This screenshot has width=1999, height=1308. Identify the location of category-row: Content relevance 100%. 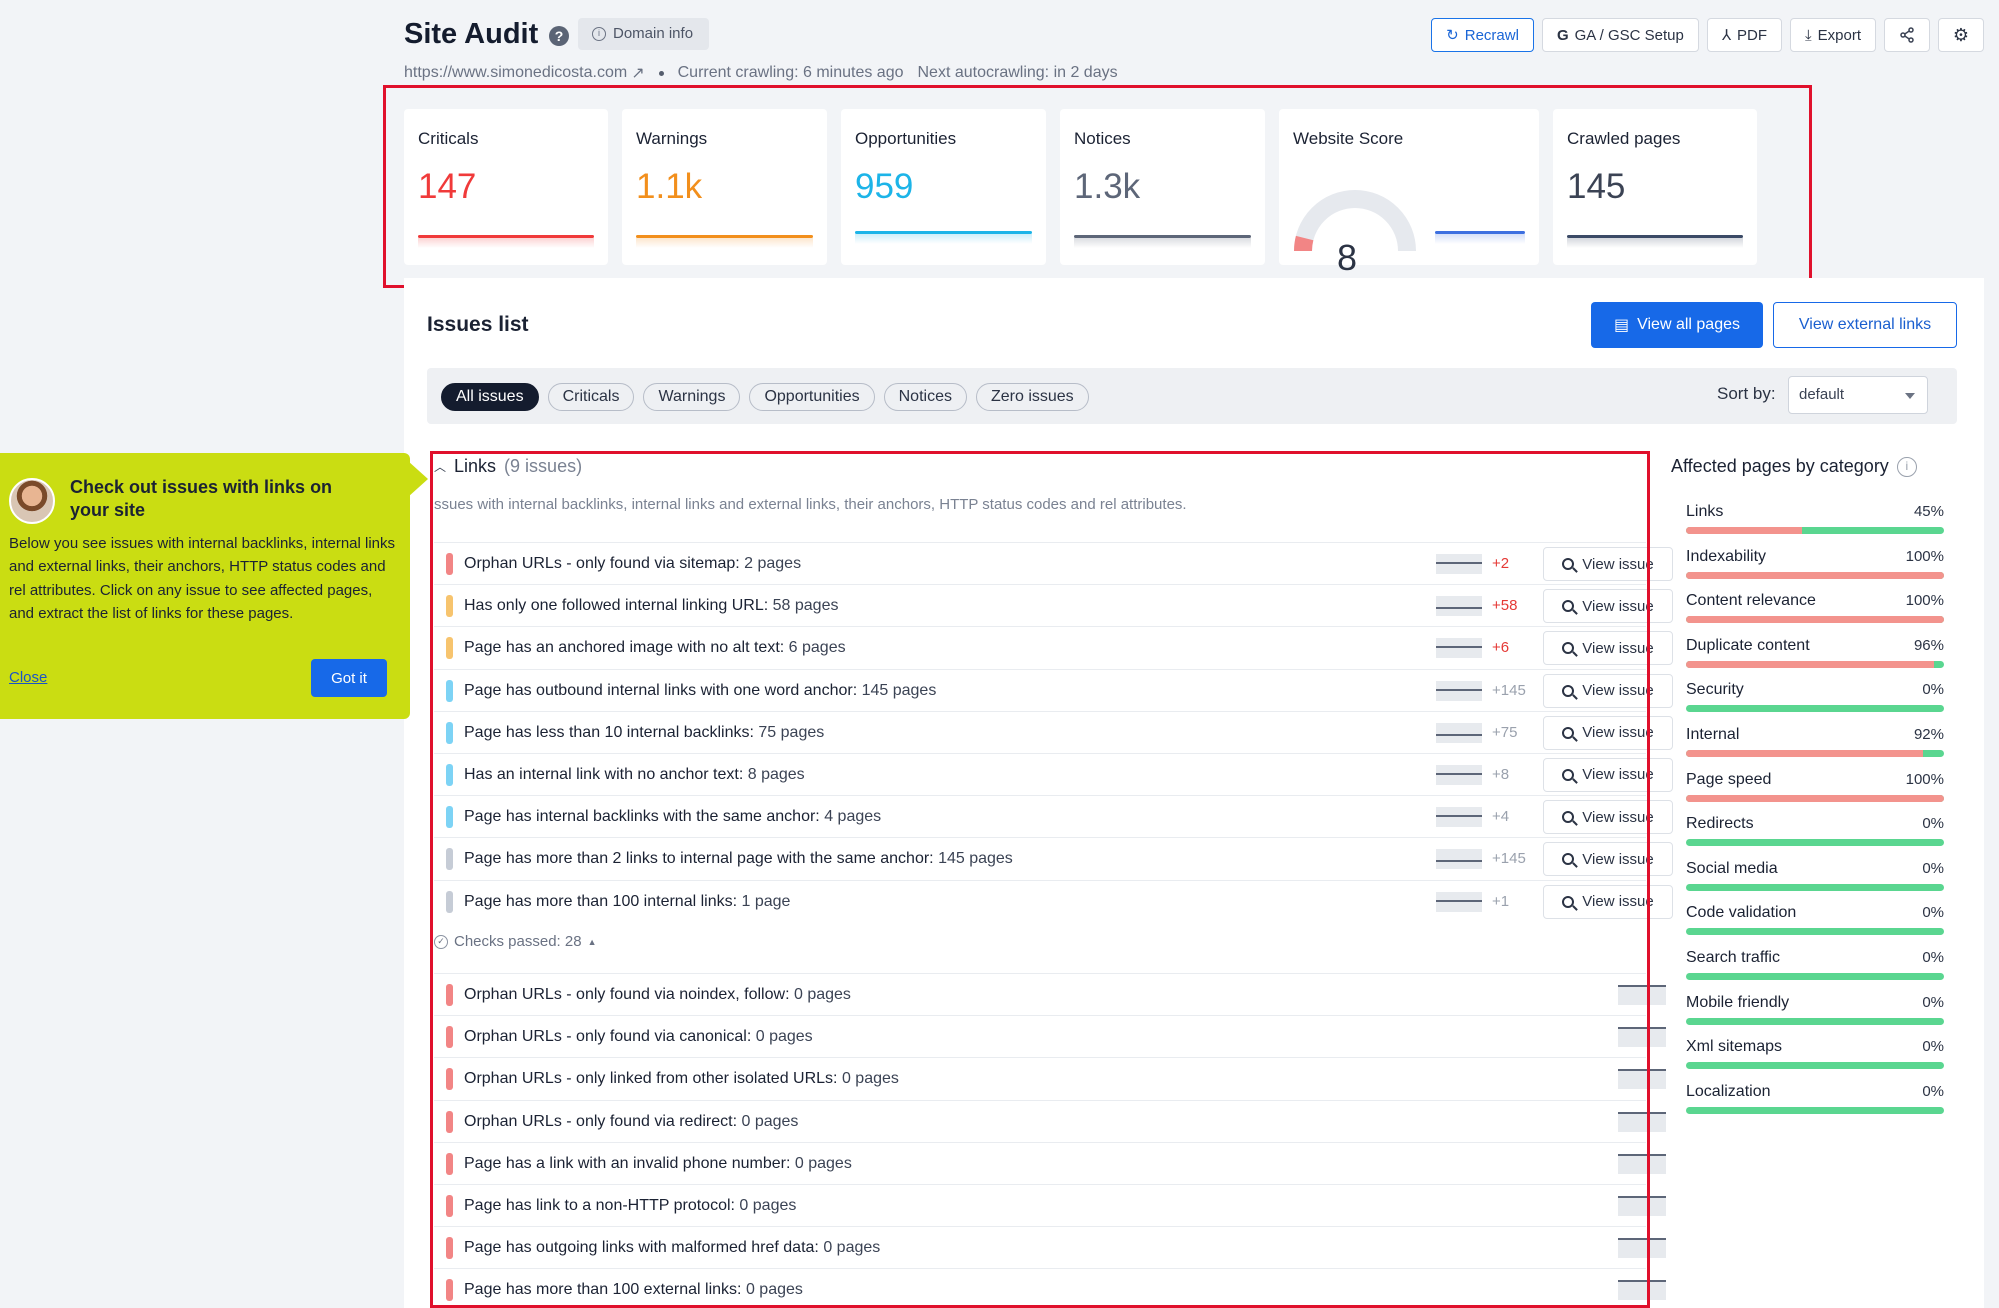
(1815, 614).